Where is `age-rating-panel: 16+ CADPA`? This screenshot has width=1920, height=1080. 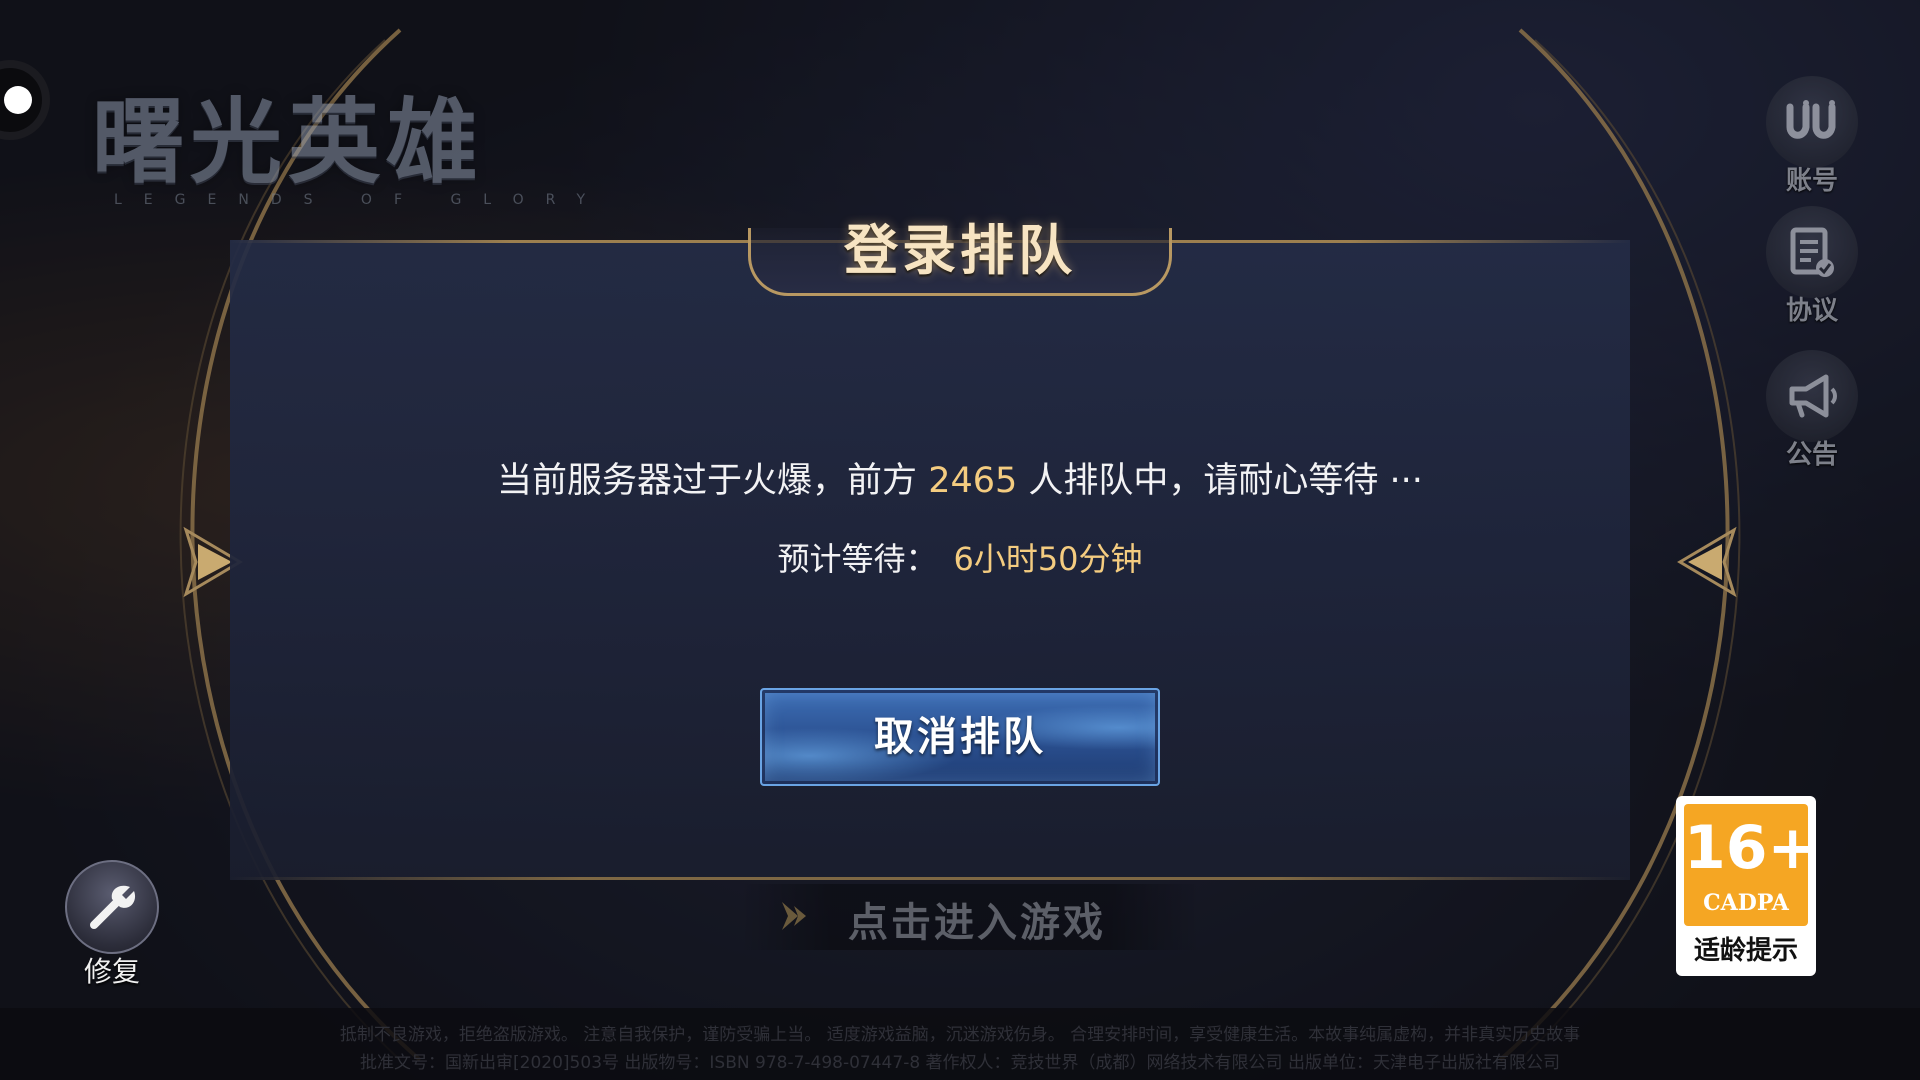 age-rating-panel: 16+ CADPA is located at coordinates (1751, 865).